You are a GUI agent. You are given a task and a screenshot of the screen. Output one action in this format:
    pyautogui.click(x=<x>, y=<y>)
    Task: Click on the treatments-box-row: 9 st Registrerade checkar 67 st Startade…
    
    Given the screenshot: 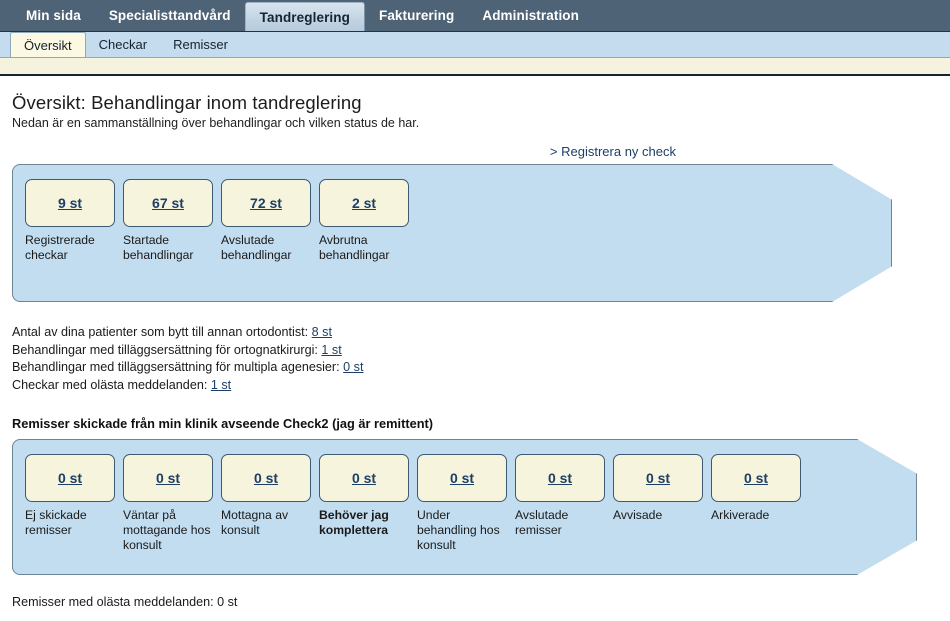 What is the action you would take?
    pyautogui.click(x=452, y=214)
    